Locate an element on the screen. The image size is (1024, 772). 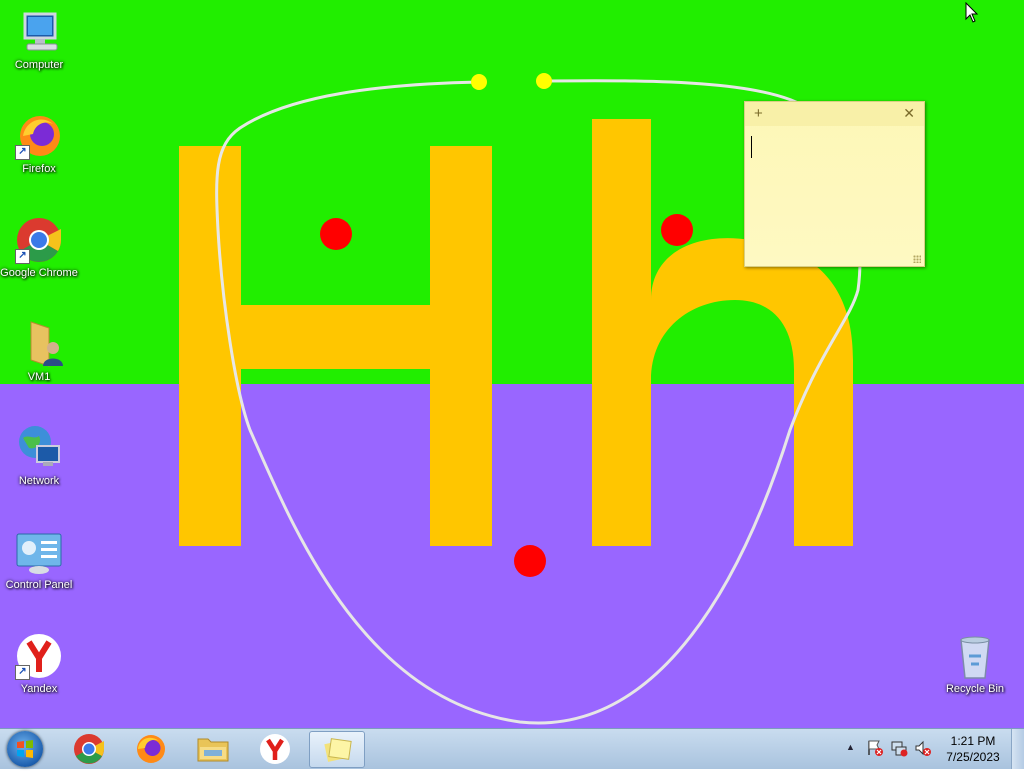
desktop-icon-label: Control Panel is located at coordinates (39, 585).